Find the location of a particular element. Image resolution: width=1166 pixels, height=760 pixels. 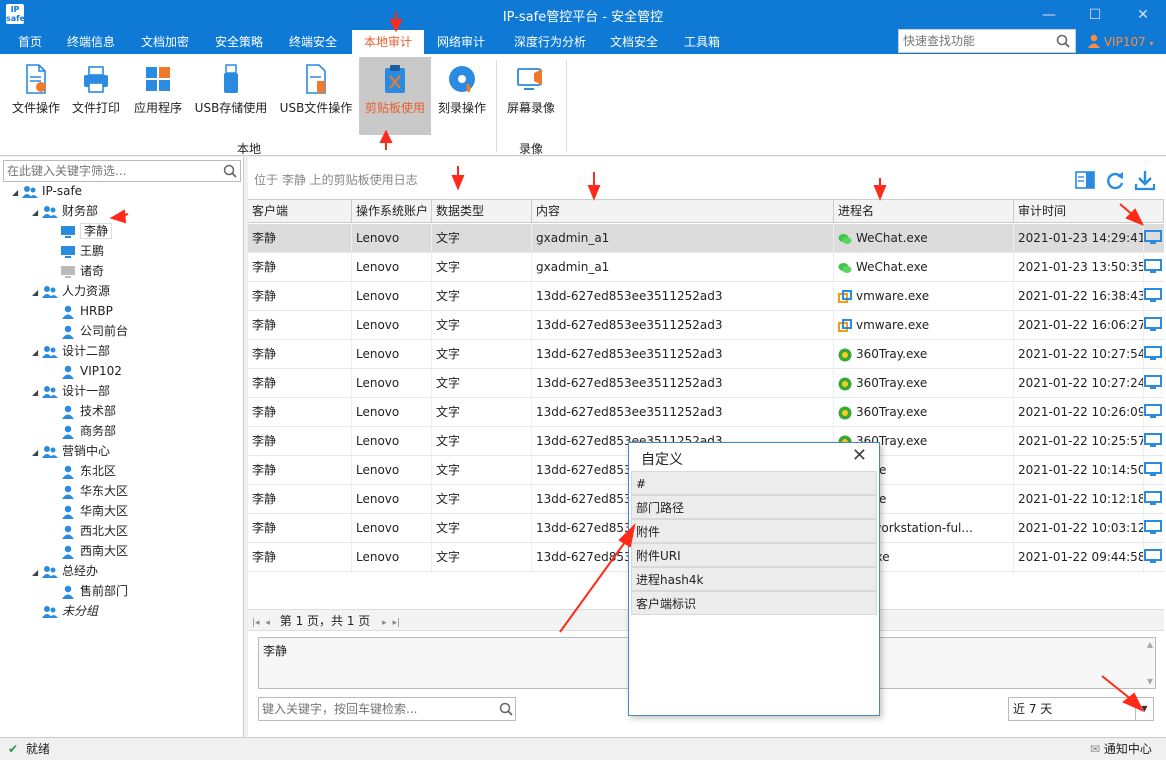

time-range-select: 近 7 天 ▼ is located at coordinates (1081, 709).